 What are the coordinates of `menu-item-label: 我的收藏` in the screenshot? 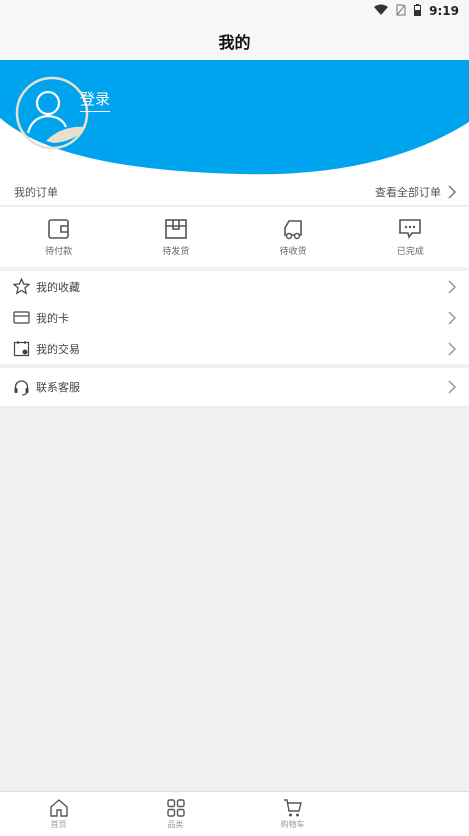 It's located at (58, 287).